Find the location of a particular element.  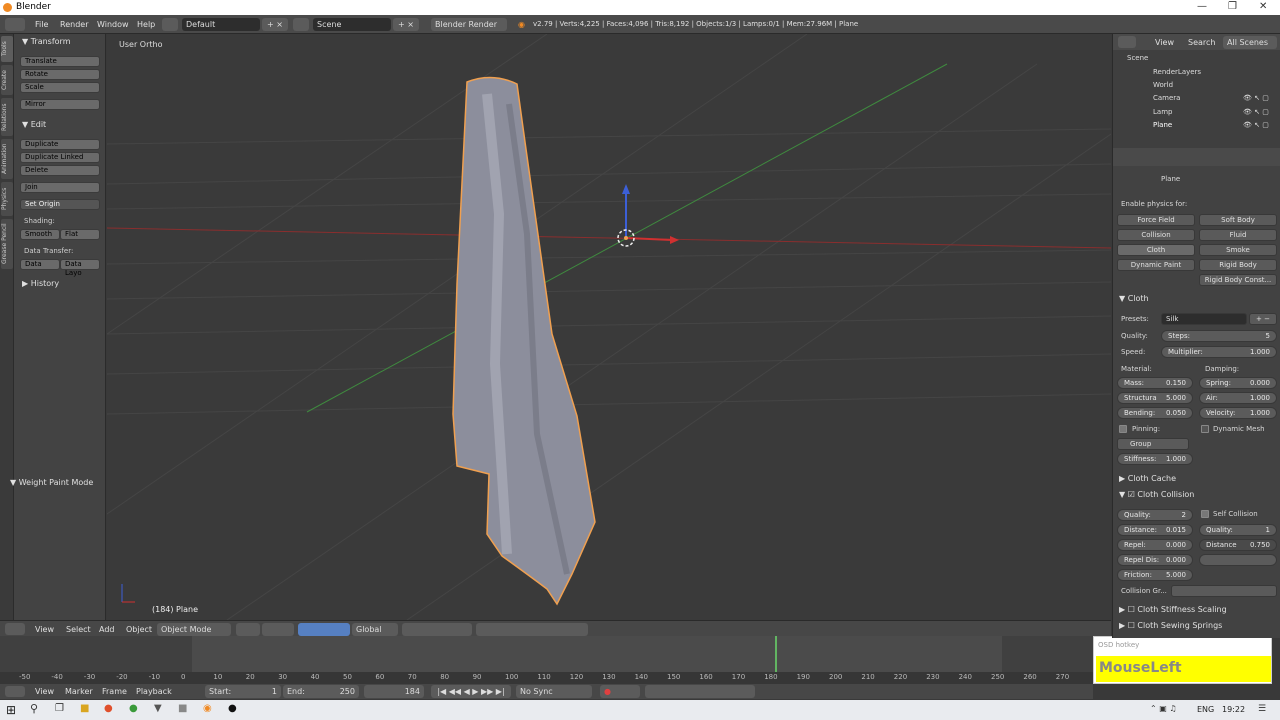

friction-field: Friction: 5.000 is located at coordinates (1155, 575).